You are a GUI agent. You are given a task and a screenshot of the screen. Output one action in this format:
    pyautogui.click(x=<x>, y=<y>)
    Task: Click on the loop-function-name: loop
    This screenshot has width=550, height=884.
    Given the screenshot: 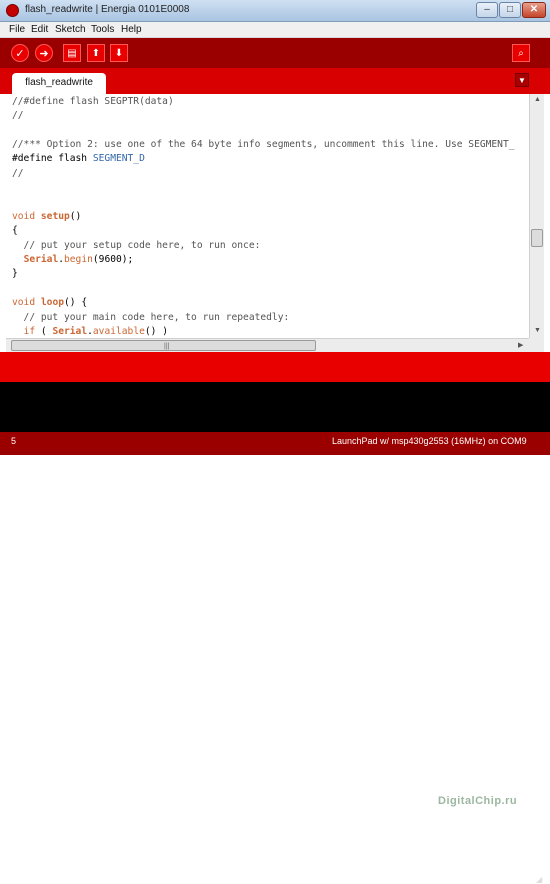 What is the action you would take?
    pyautogui.click(x=52, y=302)
    